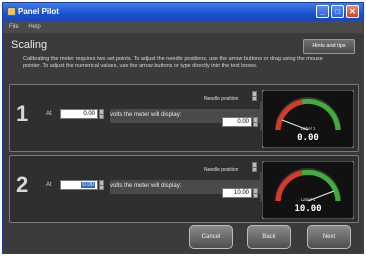  Describe the element at coordinates (29, 45) in the screenshot. I see `page-title: Scaling` at that location.